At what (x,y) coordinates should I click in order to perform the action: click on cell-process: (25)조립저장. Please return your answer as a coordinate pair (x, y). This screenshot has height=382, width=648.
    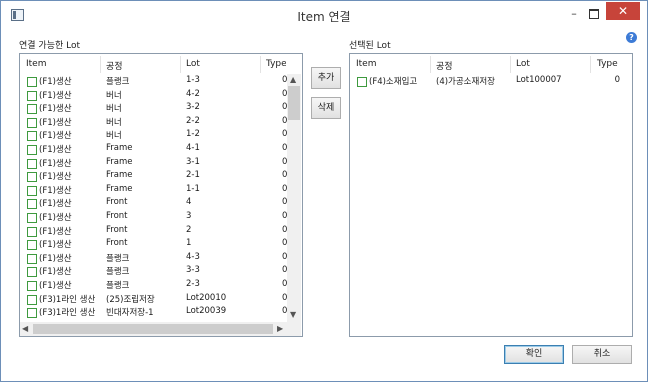
    Looking at the image, I should click on (130, 299).